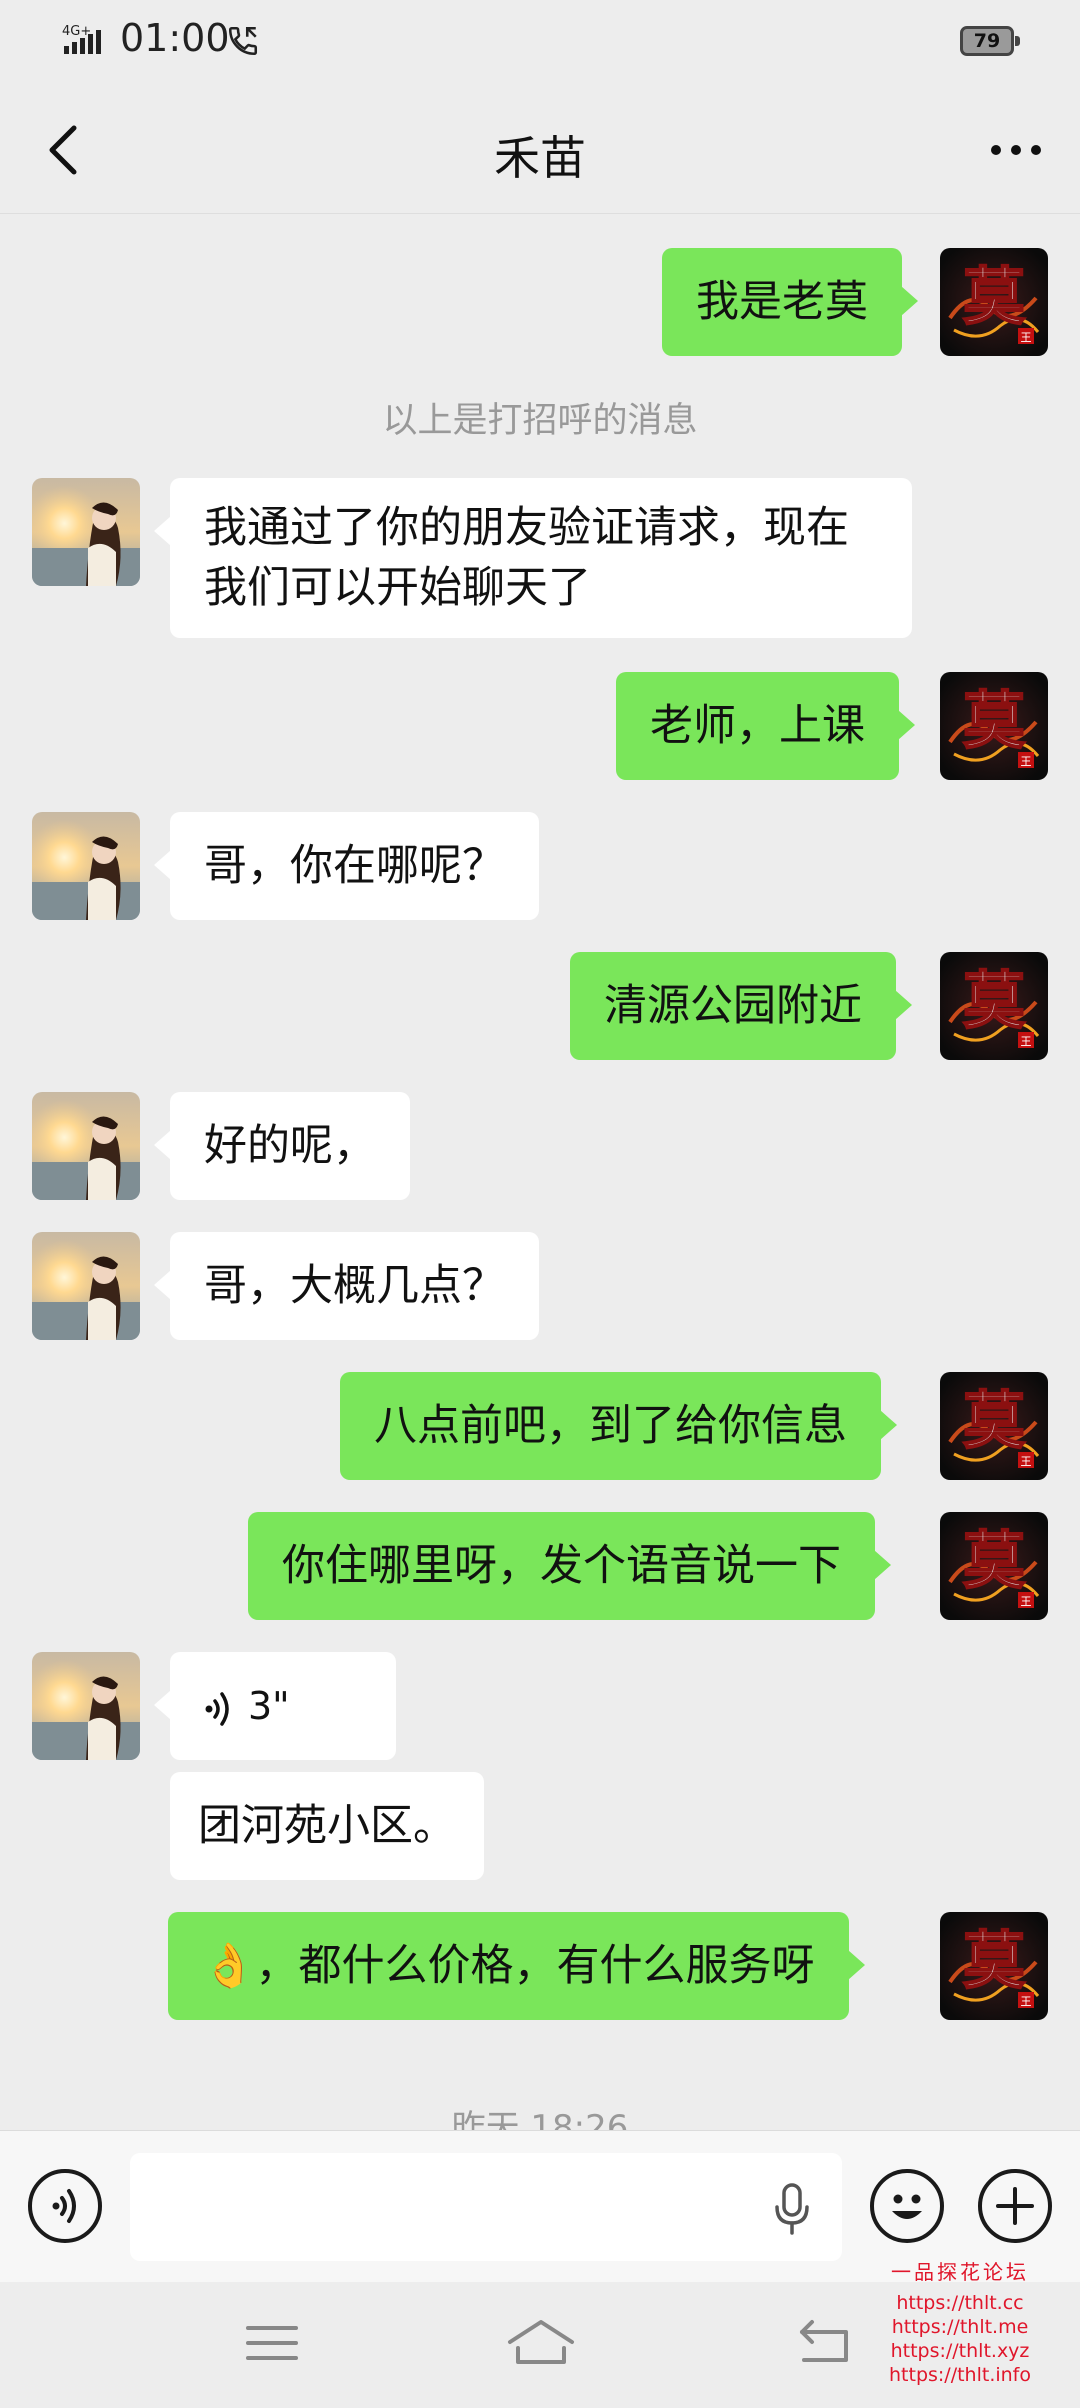 The image size is (1080, 2408). Describe the element at coordinates (960, 2272) in the screenshot. I see `watermark-title: 一品探花论坛` at that location.